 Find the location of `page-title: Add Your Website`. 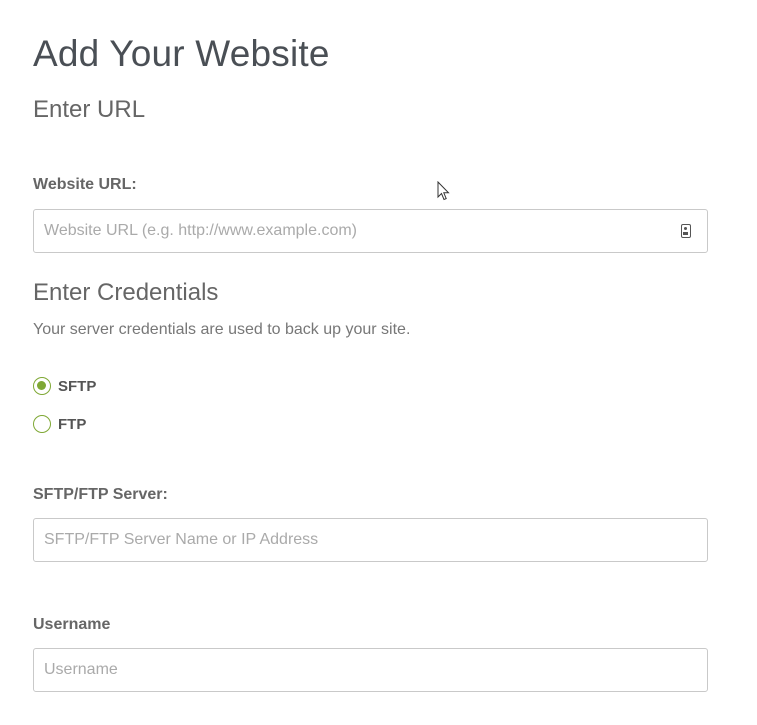

page-title: Add Your Website is located at coordinates (181, 53).